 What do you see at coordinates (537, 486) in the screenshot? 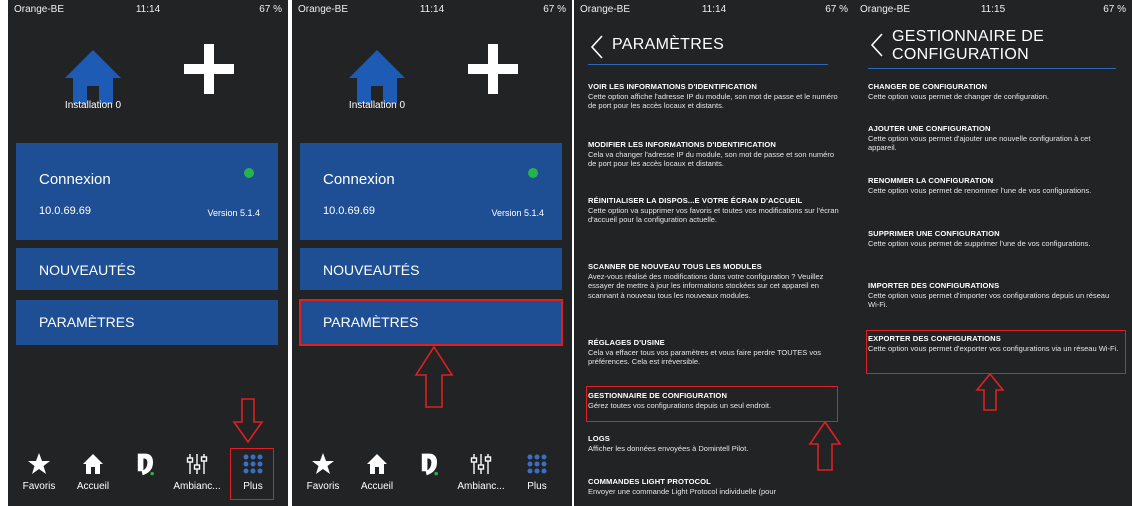
I see `tab-label: Plus` at bounding box center [537, 486].